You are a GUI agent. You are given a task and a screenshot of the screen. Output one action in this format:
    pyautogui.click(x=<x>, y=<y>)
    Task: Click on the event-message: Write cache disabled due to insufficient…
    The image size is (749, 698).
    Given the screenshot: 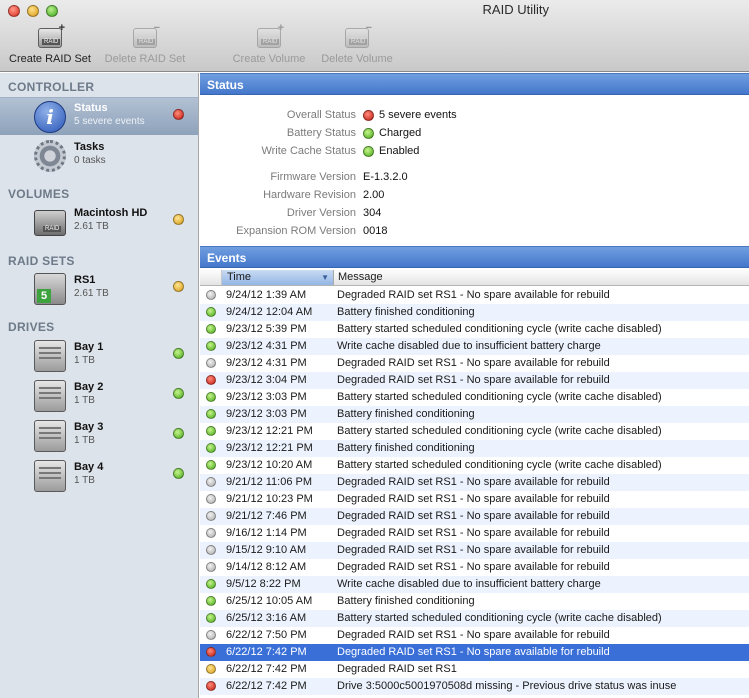 What is the action you would take?
    pyautogui.click(x=469, y=584)
    